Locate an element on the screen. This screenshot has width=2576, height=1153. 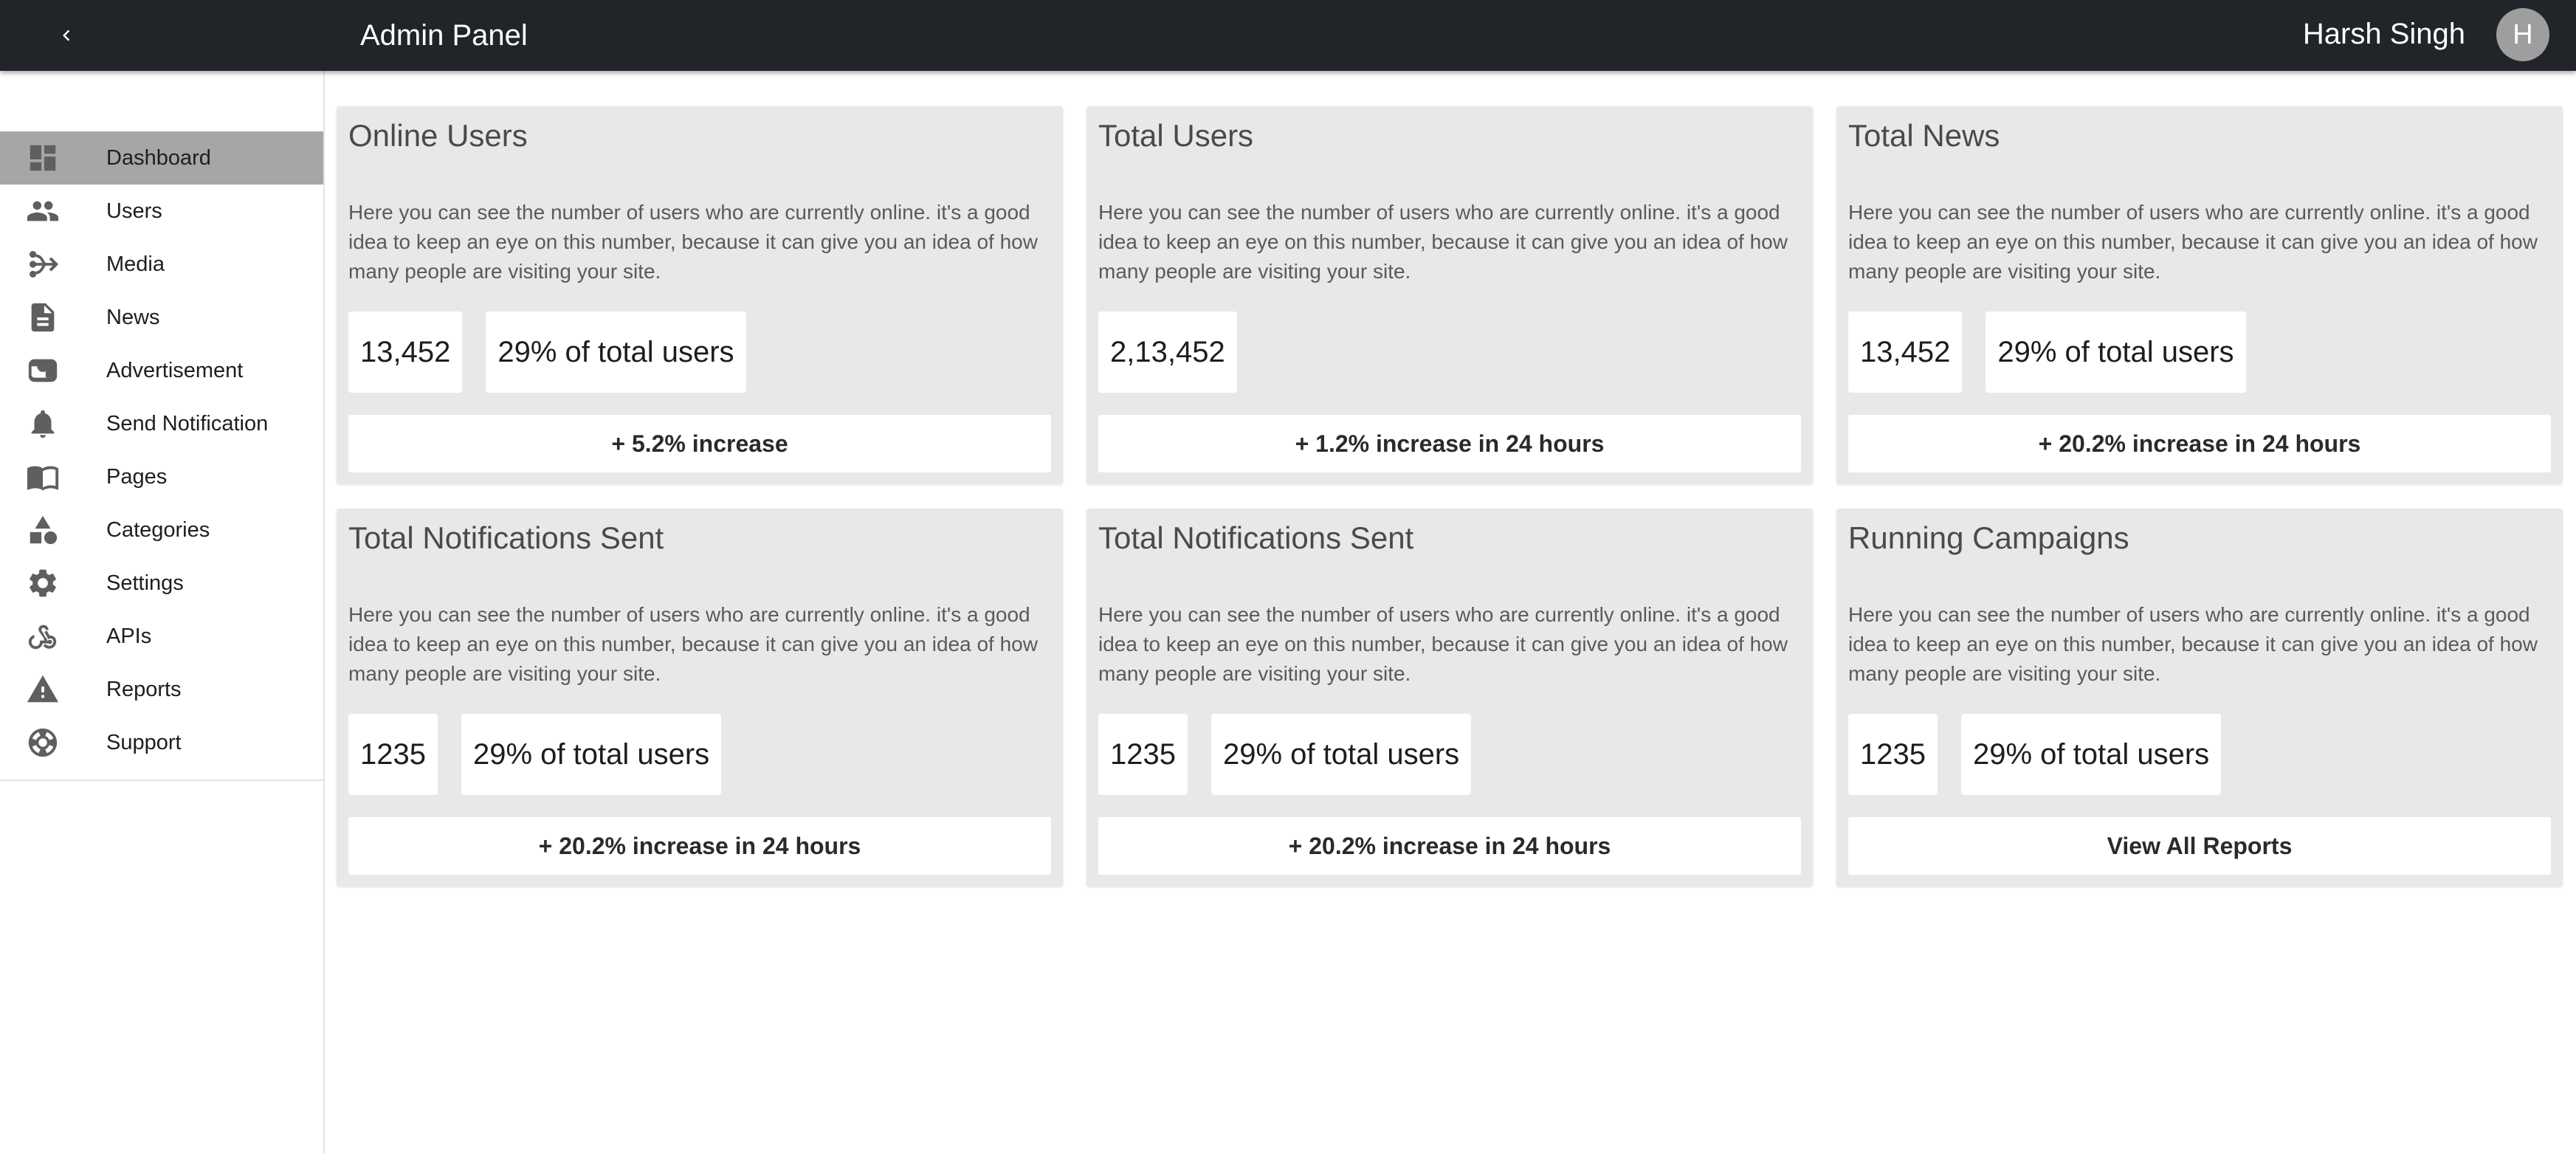
card-footer-button: + 1.2% increase in 24 hours is located at coordinates (1449, 443).